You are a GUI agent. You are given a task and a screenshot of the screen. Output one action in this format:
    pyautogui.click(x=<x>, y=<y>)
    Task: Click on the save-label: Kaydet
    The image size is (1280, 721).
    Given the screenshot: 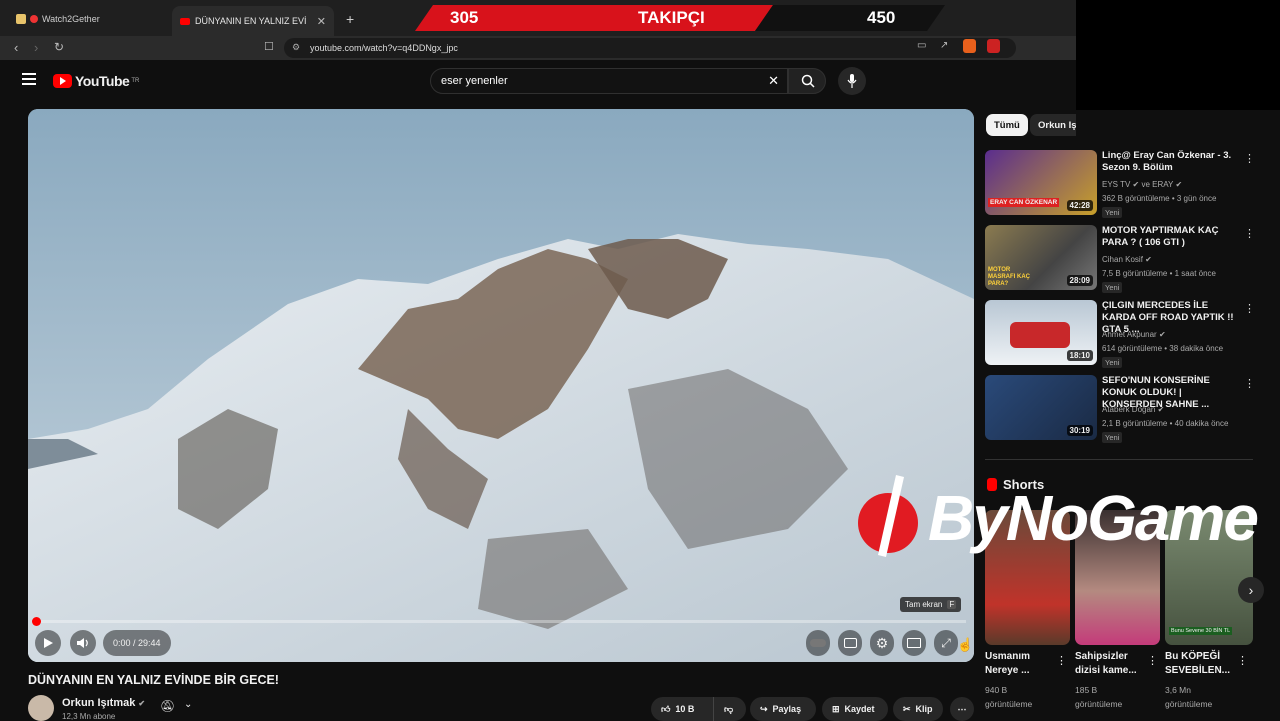 What is the action you would take?
    pyautogui.click(x=859, y=709)
    